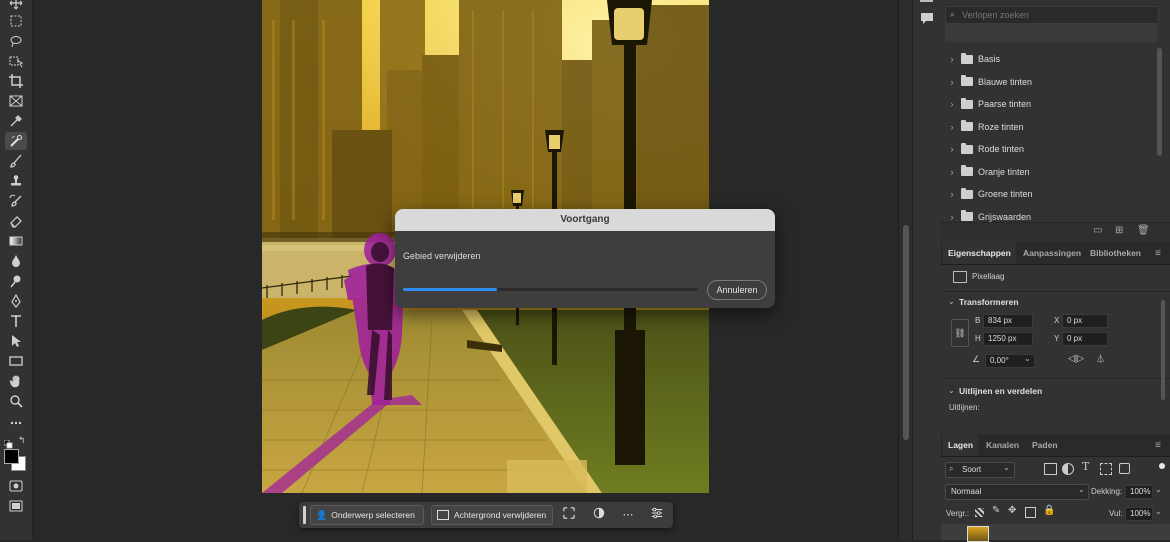  What do you see at coordinates (1045, 445) in the screenshot?
I see `tab-paths: Paden` at bounding box center [1045, 445].